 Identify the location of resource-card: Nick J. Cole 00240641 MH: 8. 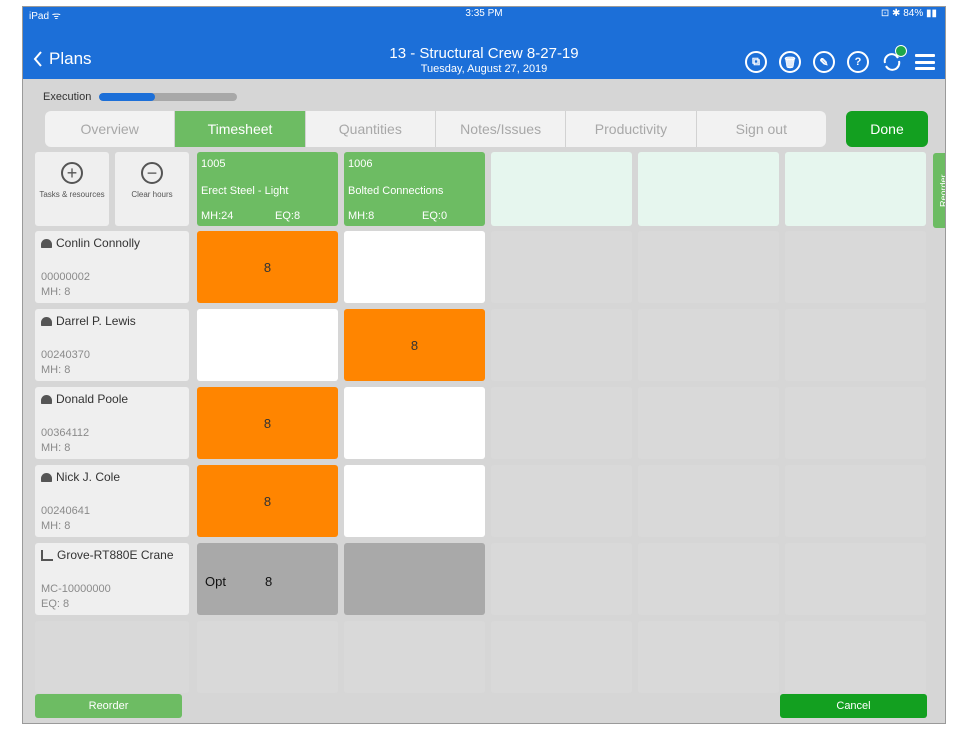
(112, 501).